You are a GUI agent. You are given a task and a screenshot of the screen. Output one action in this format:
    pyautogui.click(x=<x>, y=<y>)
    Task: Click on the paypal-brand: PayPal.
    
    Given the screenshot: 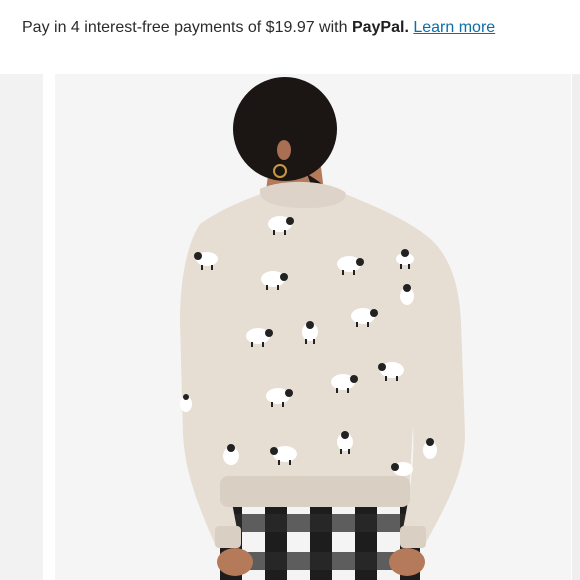 What is the action you would take?
    pyautogui.click(x=380, y=27)
    